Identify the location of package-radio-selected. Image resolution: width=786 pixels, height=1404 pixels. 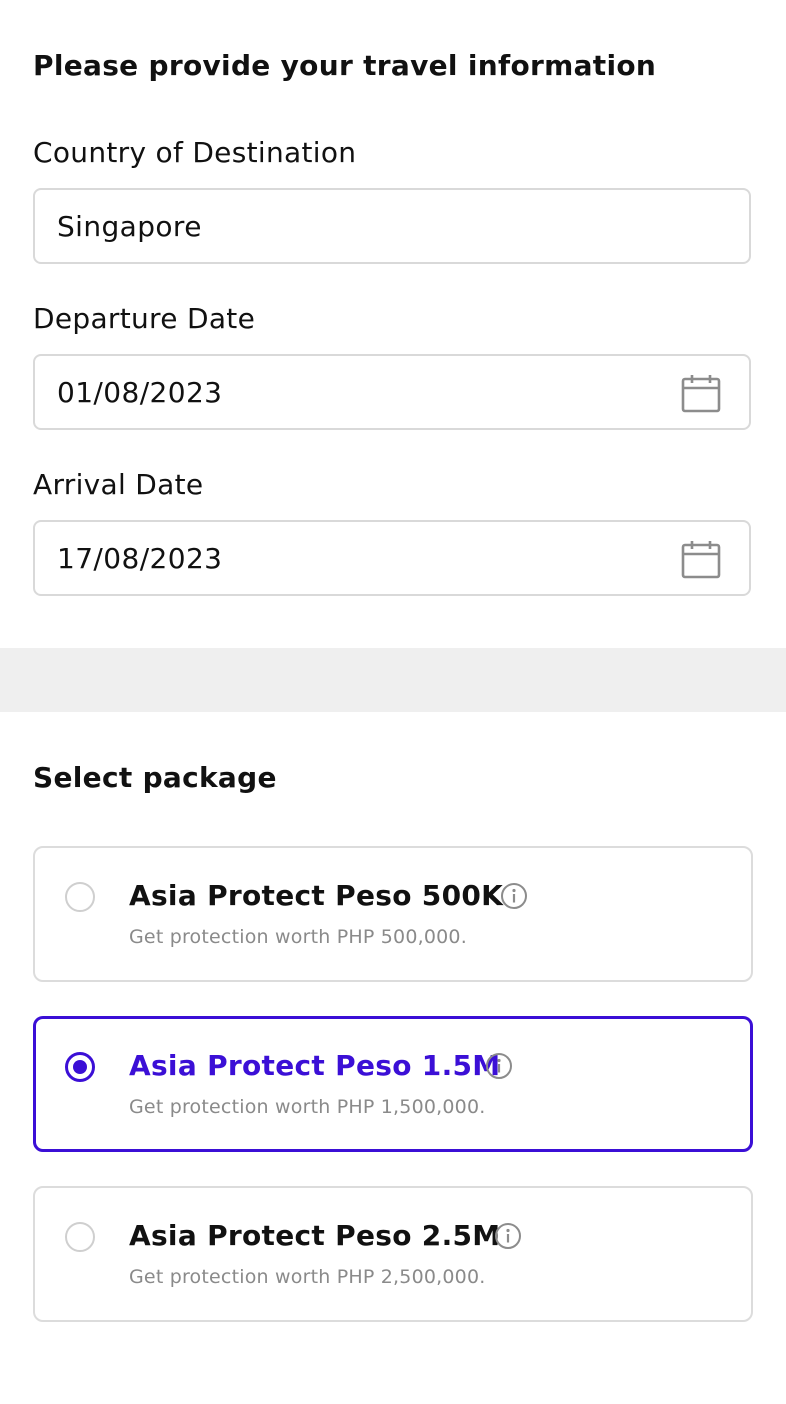
(80, 1067).